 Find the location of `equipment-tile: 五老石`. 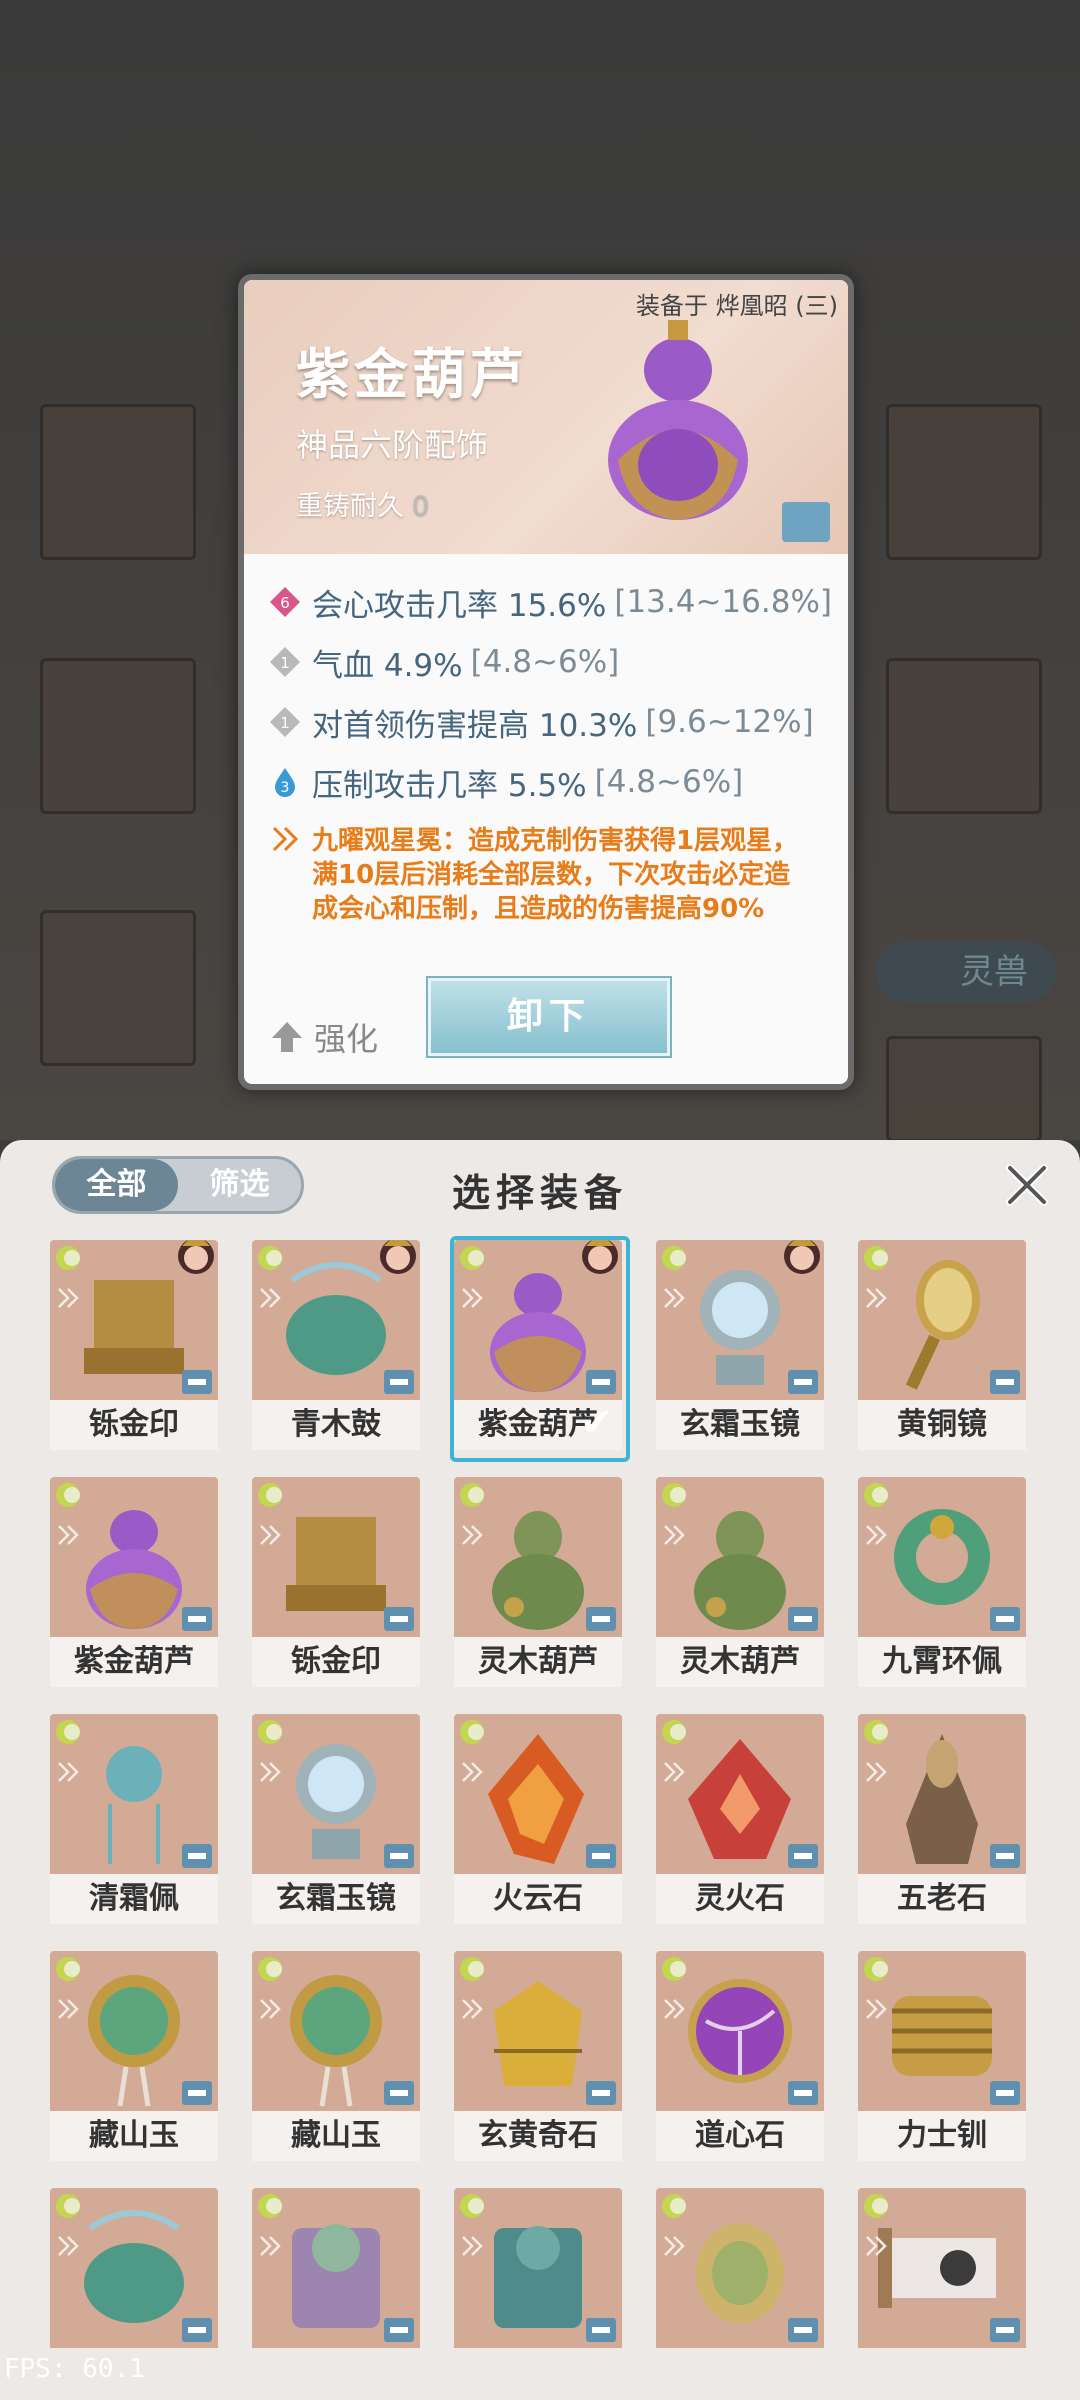

equipment-tile: 五老石 is located at coordinates (942, 1821).